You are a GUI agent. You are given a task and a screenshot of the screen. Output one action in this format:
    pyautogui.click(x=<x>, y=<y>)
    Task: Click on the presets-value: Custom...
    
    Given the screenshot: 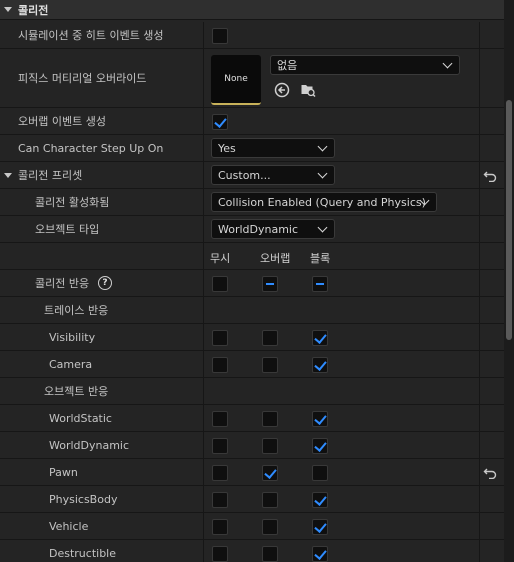 What is the action you would take?
    pyautogui.click(x=244, y=175)
    